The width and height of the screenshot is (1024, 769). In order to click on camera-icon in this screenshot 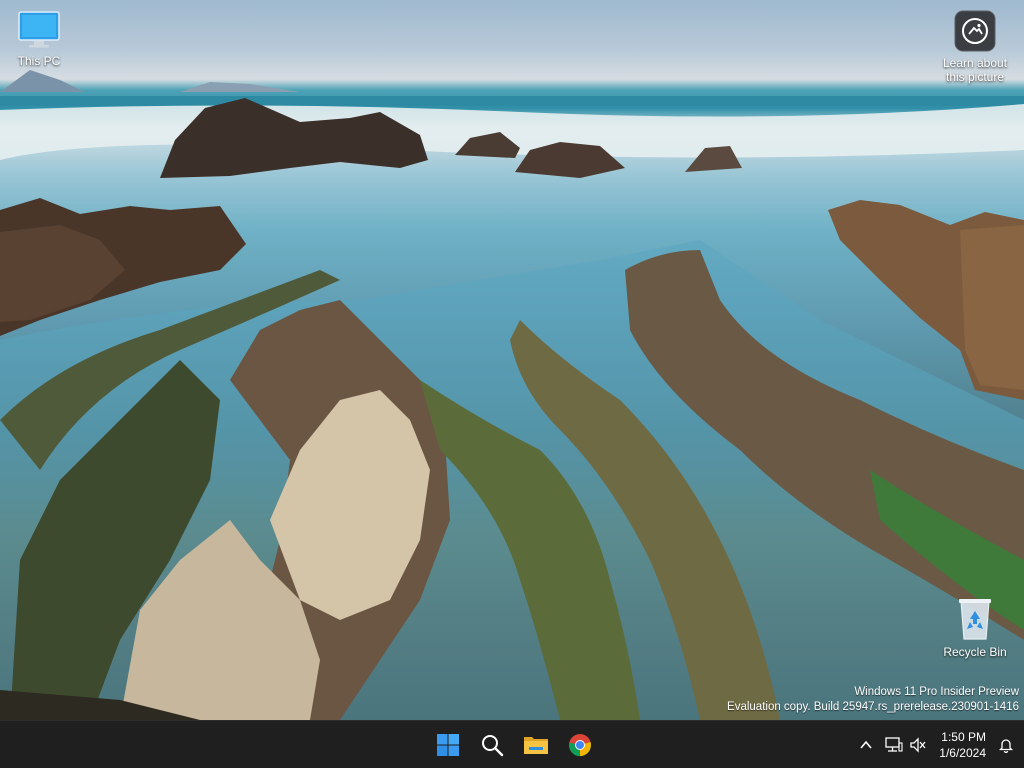, I will do `click(975, 31)`.